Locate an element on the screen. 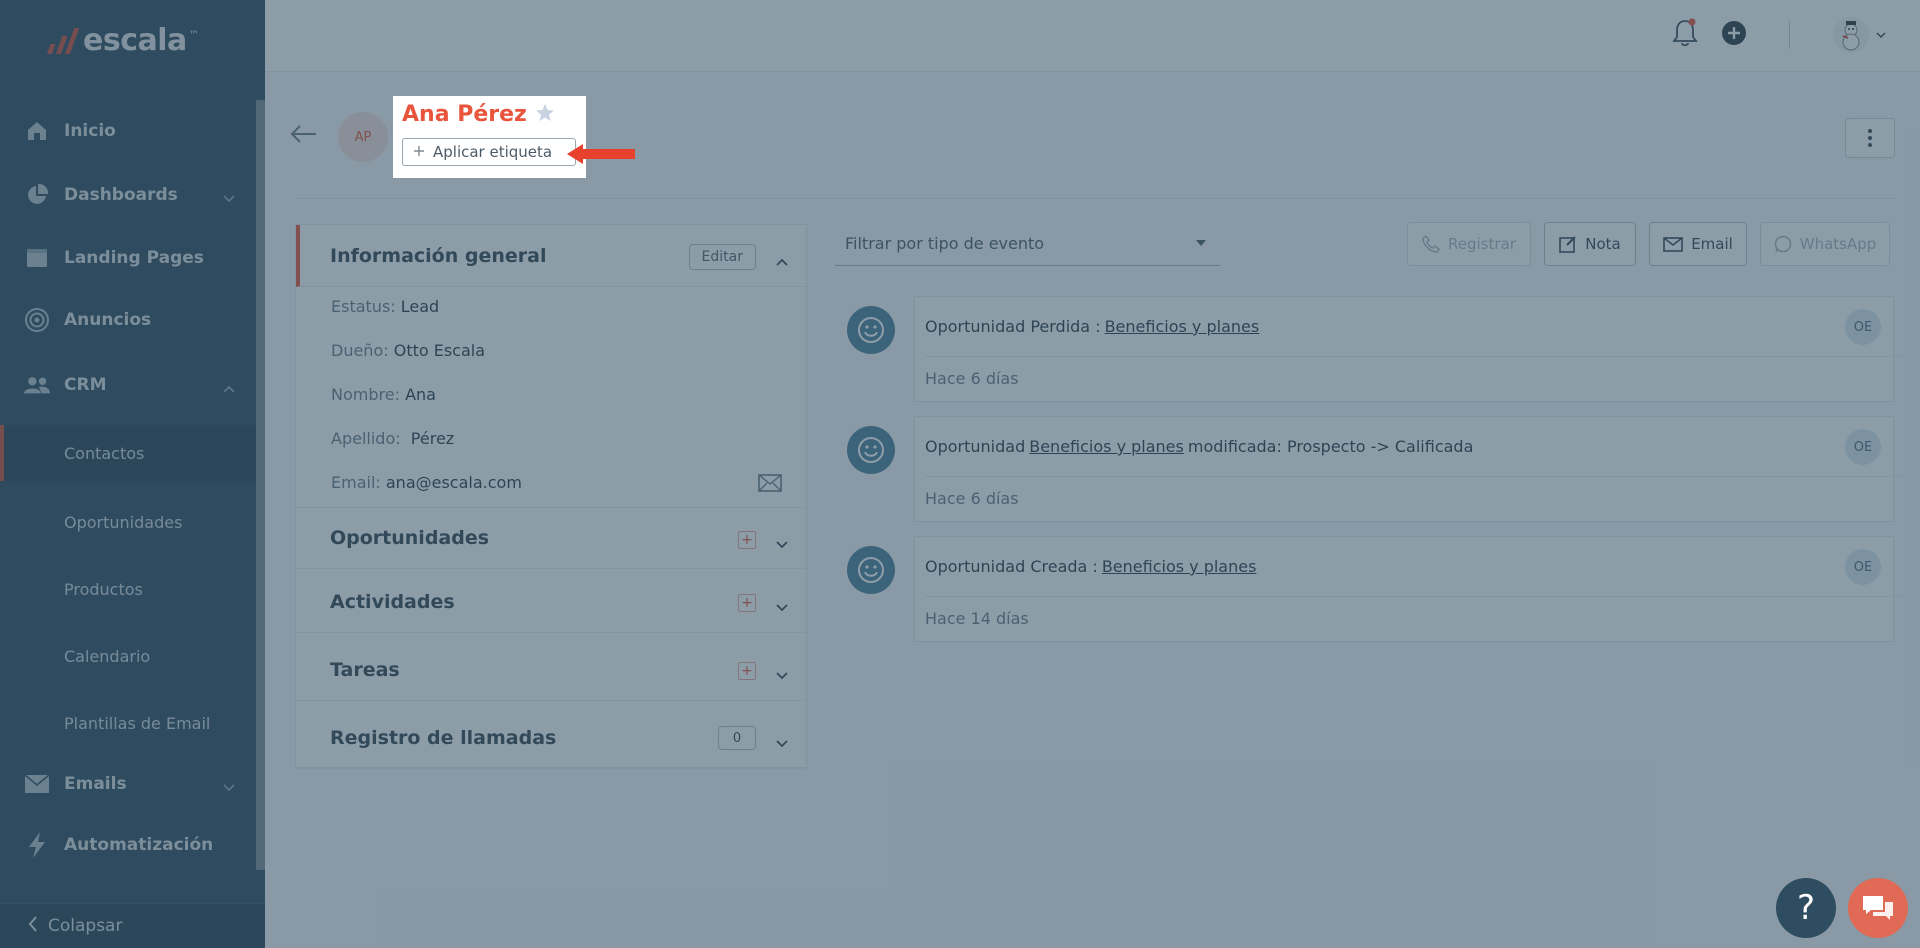  sidebar-item-label: Automatización is located at coordinates (139, 845).